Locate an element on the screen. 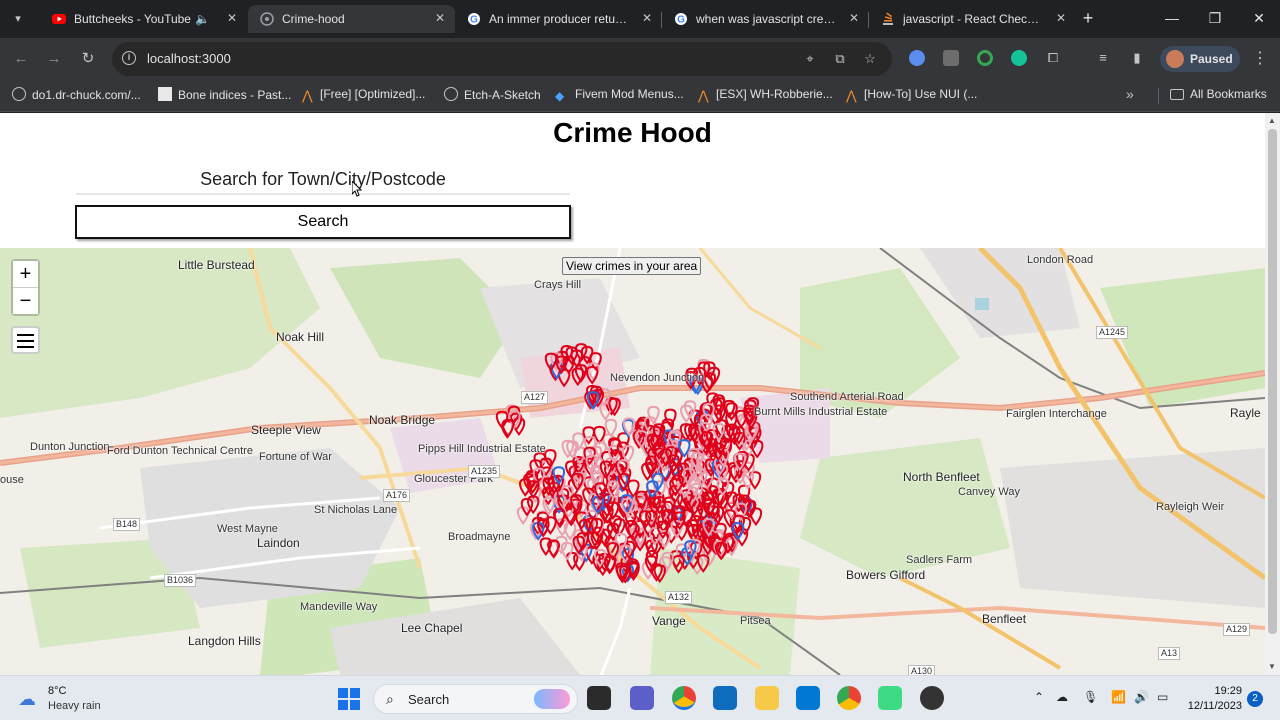  app-icon is located at coordinates (890, 698).